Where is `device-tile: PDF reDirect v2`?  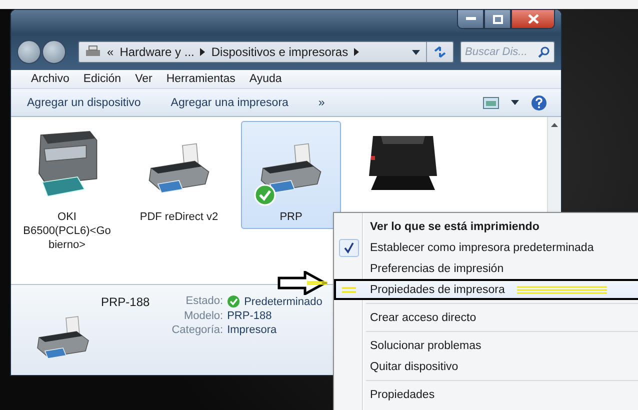 device-tile: PDF reDirect v2 is located at coordinates (179, 175).